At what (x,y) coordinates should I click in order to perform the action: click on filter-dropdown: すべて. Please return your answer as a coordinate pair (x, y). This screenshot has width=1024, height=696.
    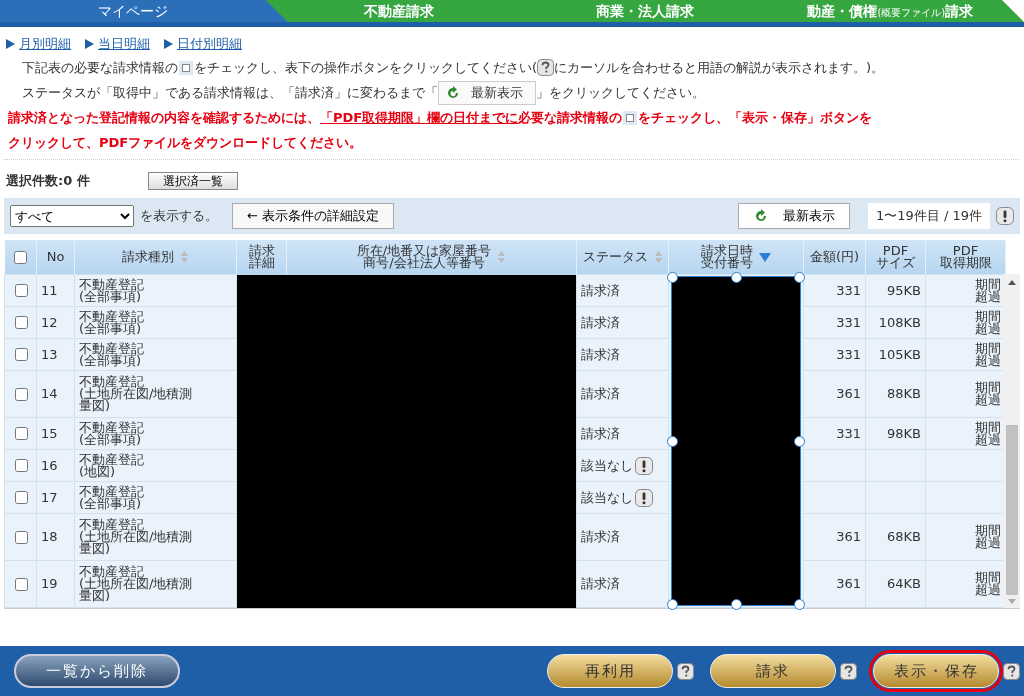
    Looking at the image, I should click on (72, 216).